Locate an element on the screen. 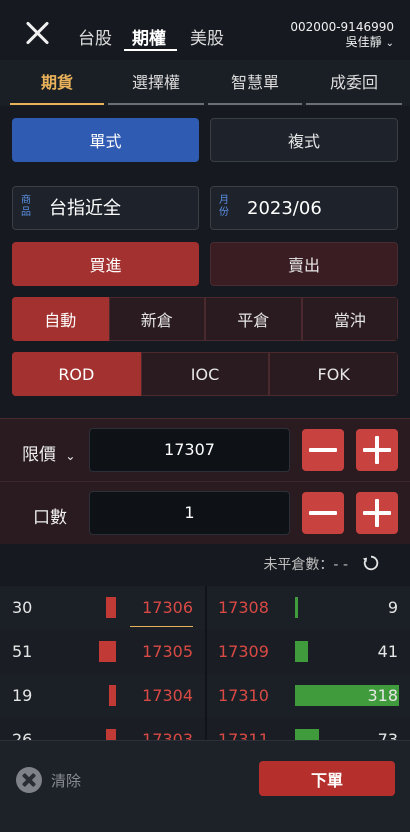 The height and width of the screenshot is (832, 410). top-bar: 台股 期權 美股 002000-9146990 吳佳靜 ⌄ is located at coordinates (205, 30).